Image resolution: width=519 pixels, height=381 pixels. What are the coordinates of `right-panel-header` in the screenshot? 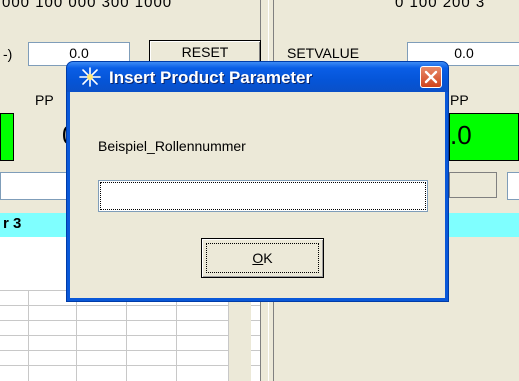 It's located at (484, 225).